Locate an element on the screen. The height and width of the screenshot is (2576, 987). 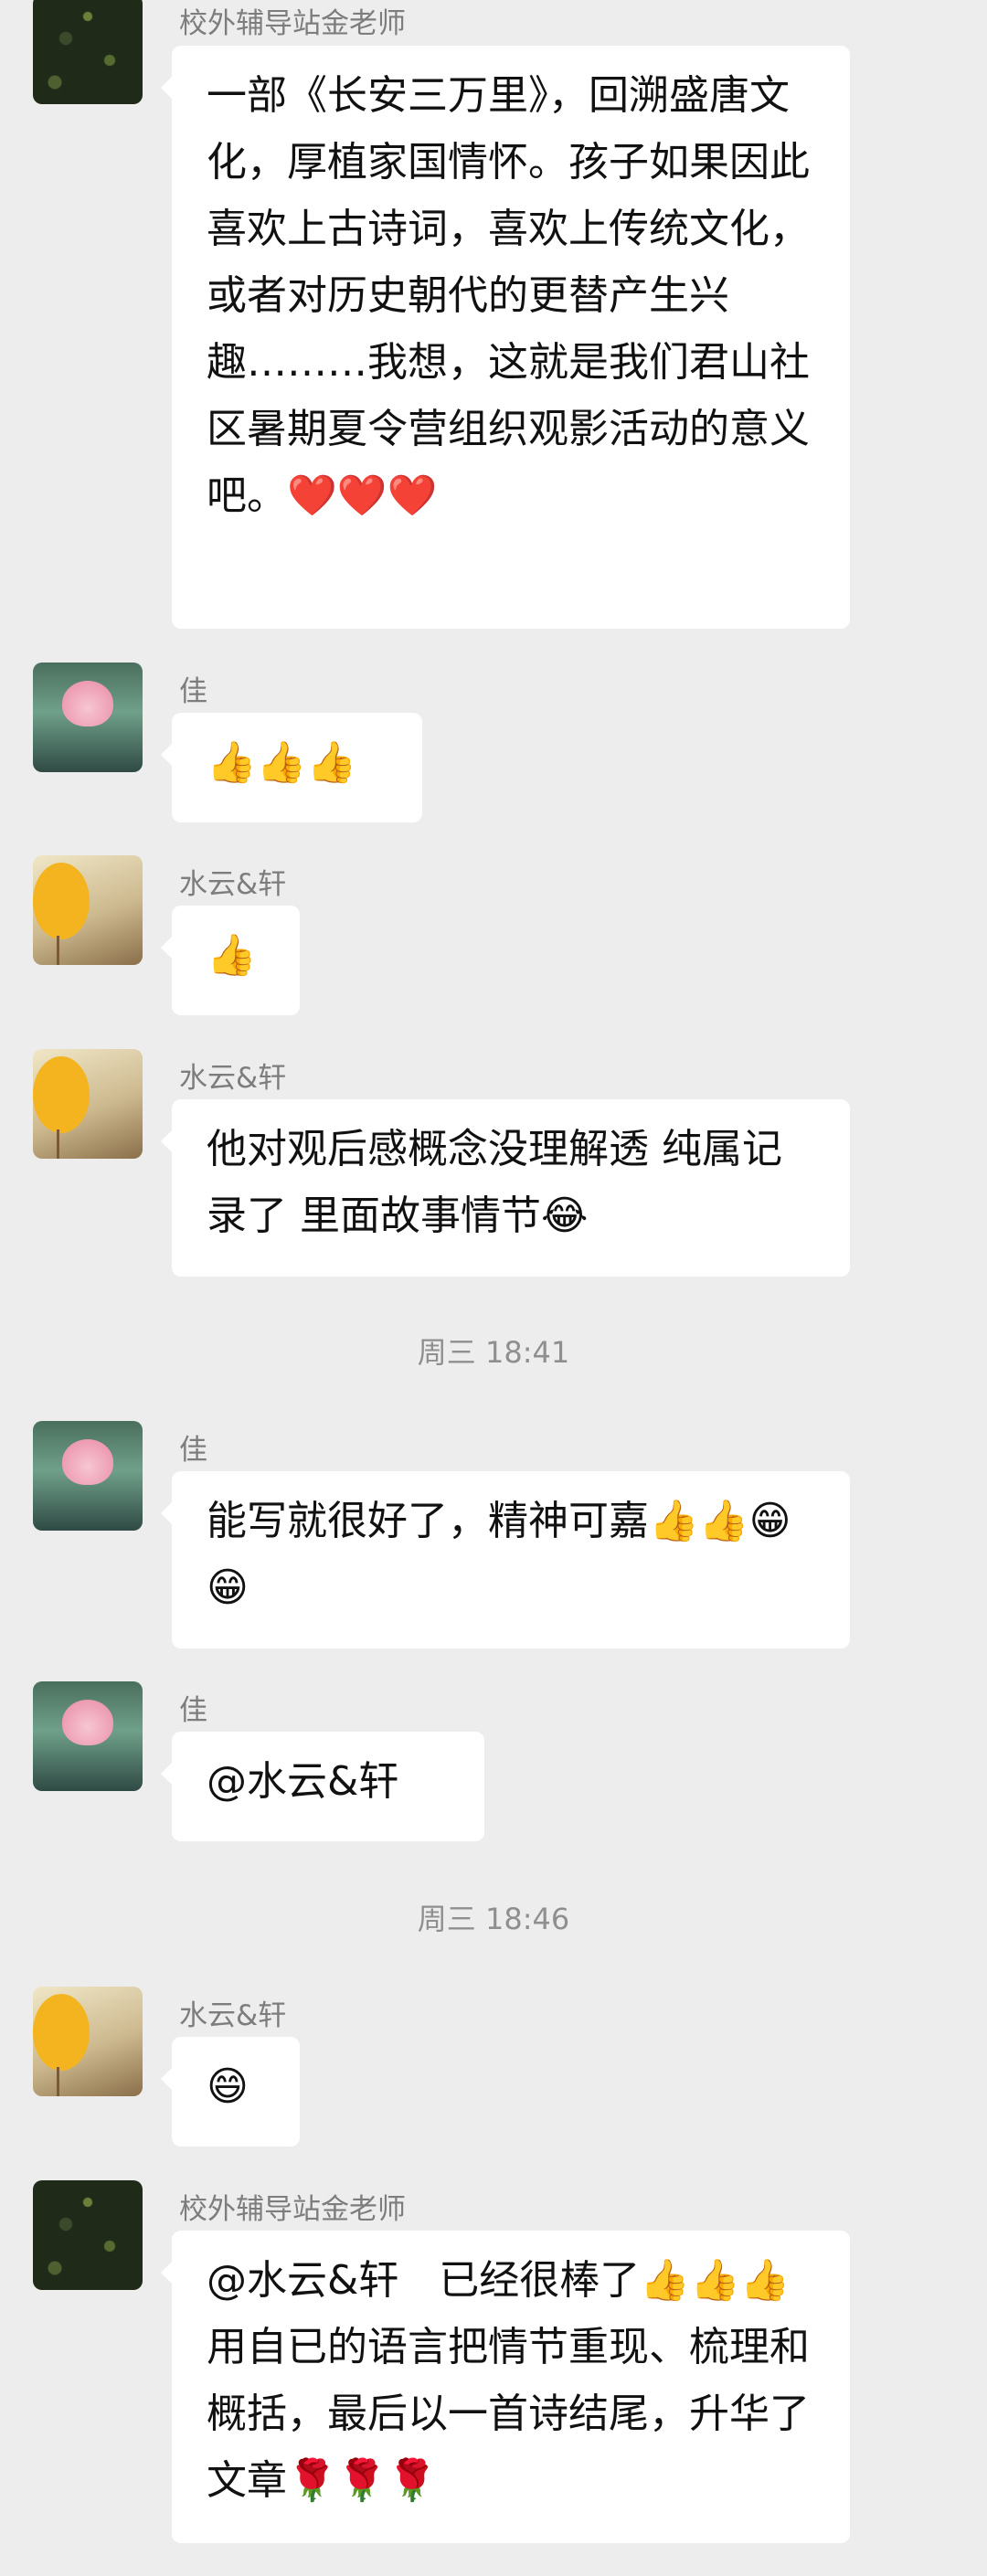
timestamp: 周三 18:41 is located at coordinates (493, 1352).